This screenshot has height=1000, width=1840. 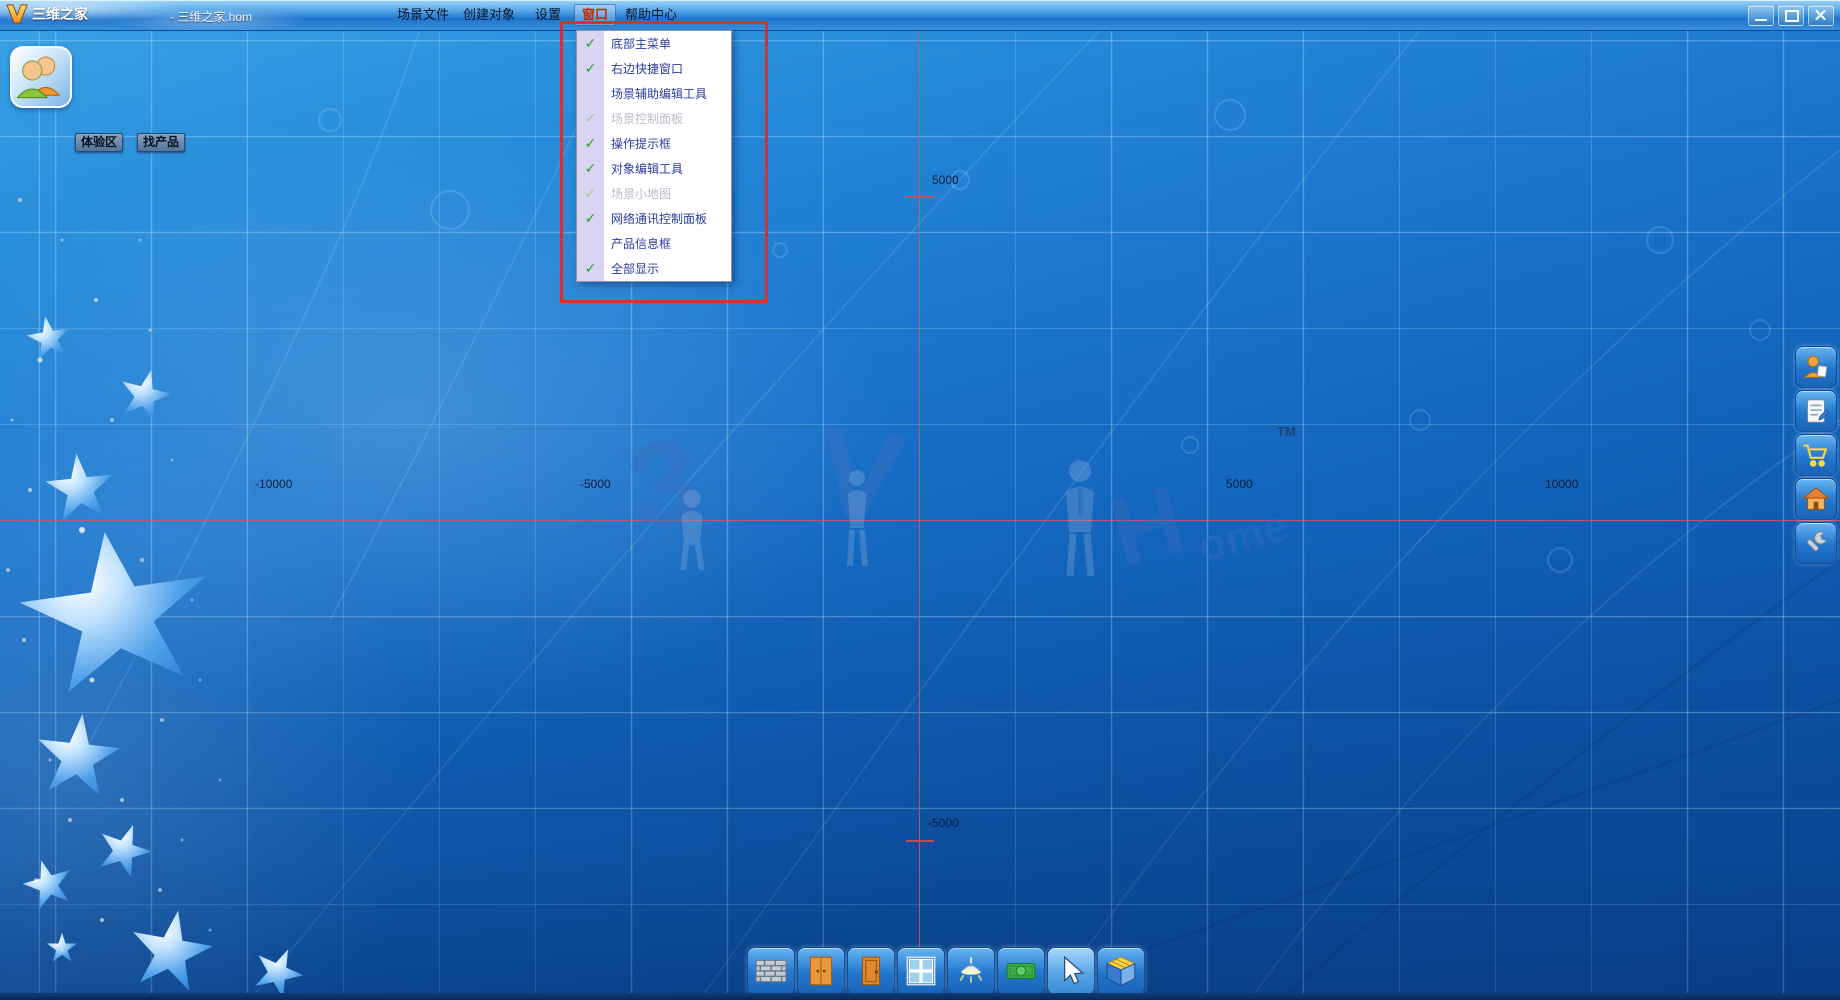 What do you see at coordinates (641, 144) in the screenshot?
I see `menu-item-label: 操作提示框` at bounding box center [641, 144].